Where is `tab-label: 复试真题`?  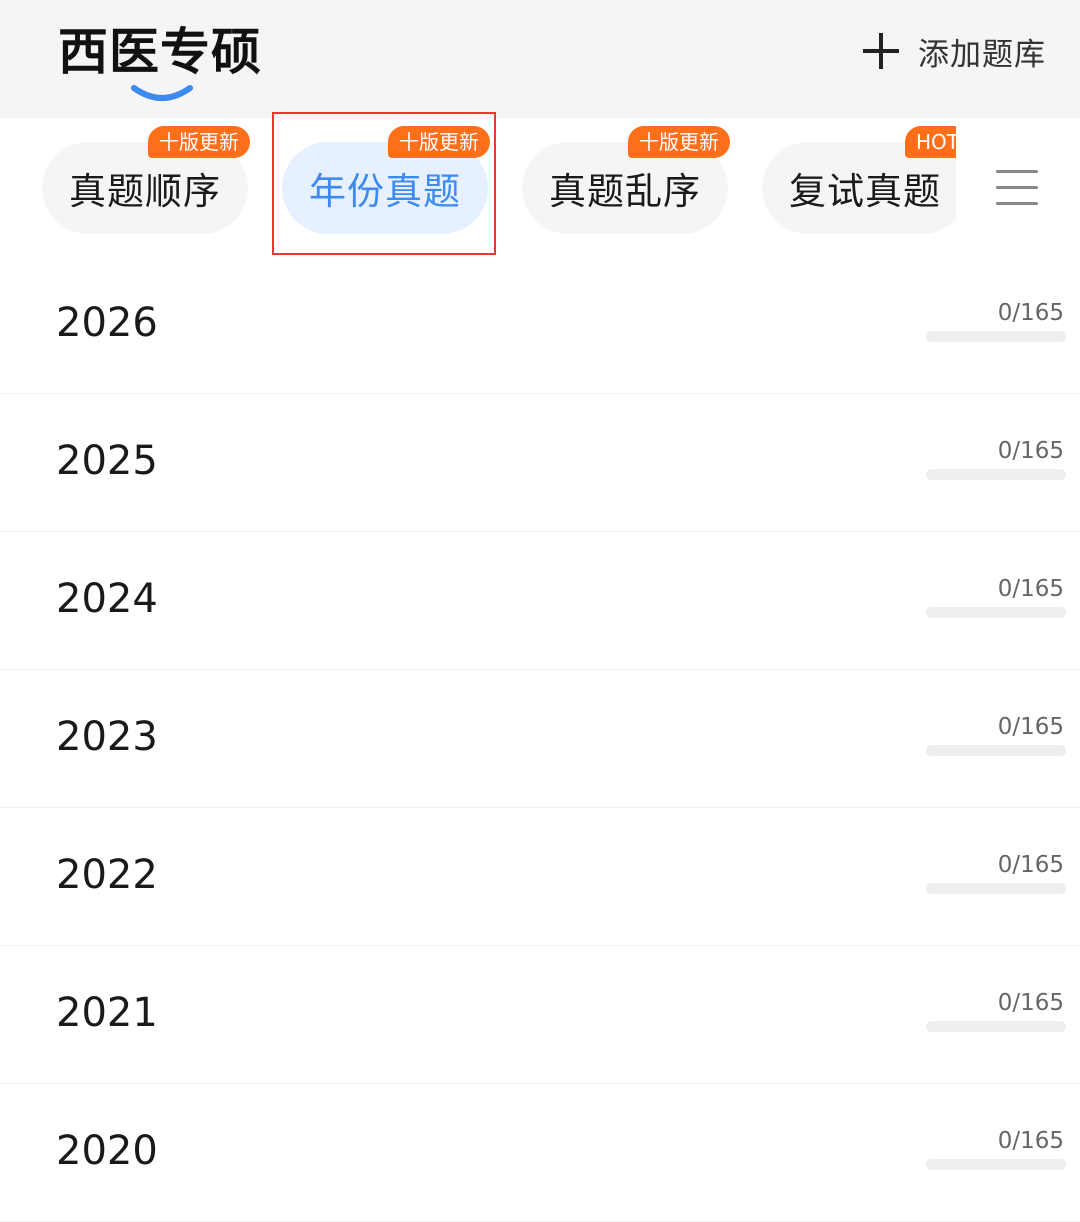 tab-label: 复试真题 is located at coordinates (865, 191).